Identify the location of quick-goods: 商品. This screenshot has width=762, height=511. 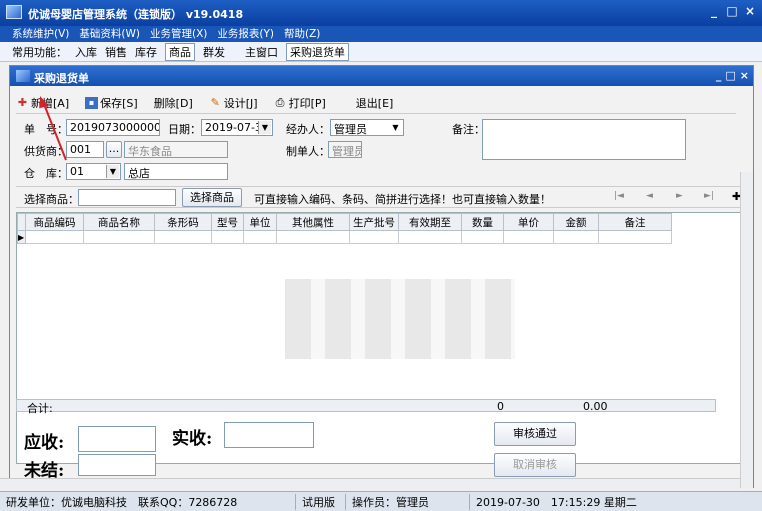
(180, 51).